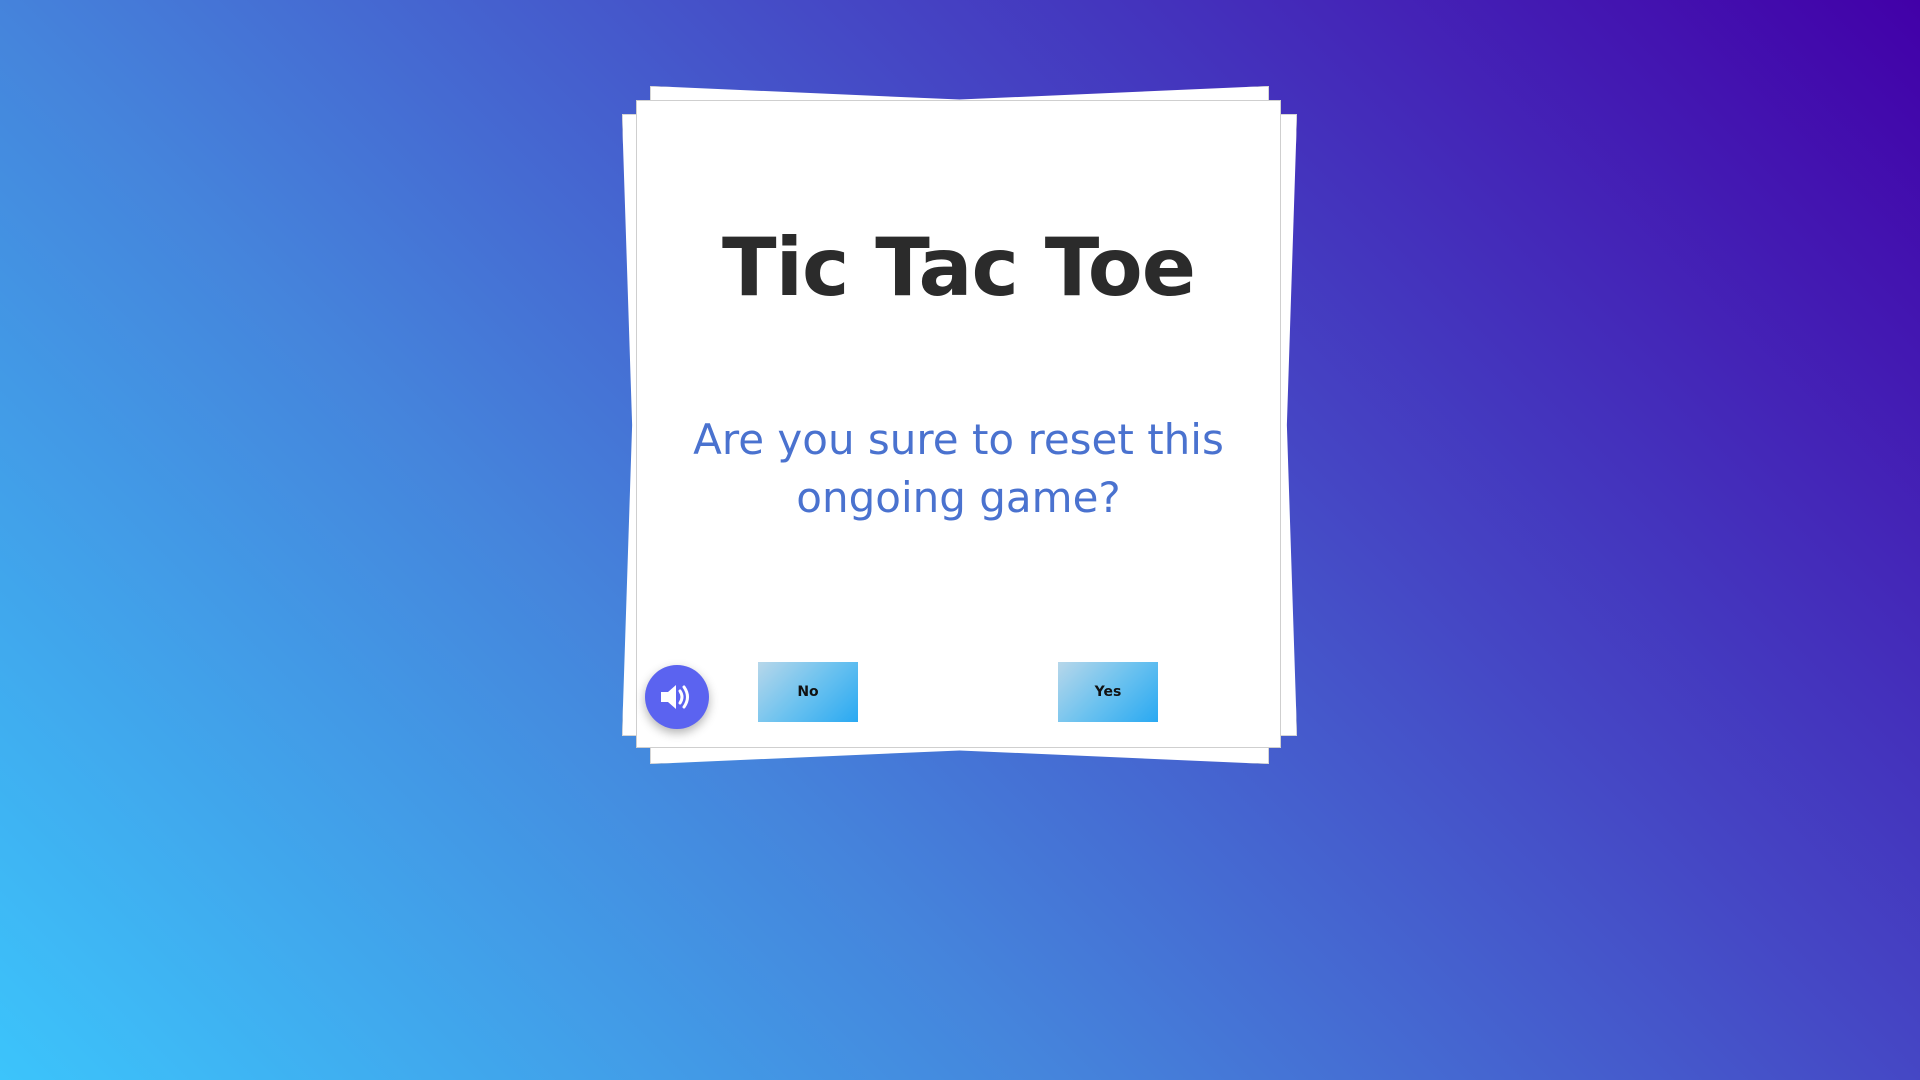 The width and height of the screenshot is (1920, 1080). What do you see at coordinates (958, 468) in the screenshot?
I see `reset-question: Are you sure to reset this ongoing game?` at bounding box center [958, 468].